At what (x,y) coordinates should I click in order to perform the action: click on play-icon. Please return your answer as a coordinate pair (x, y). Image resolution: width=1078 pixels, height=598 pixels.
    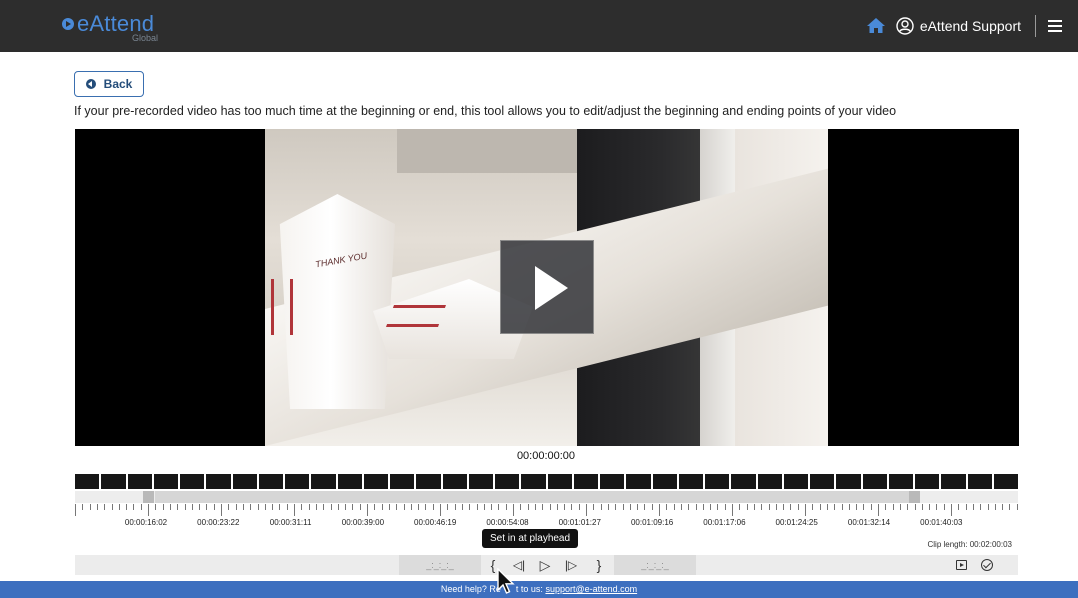
    Looking at the image, I should click on (547, 287).